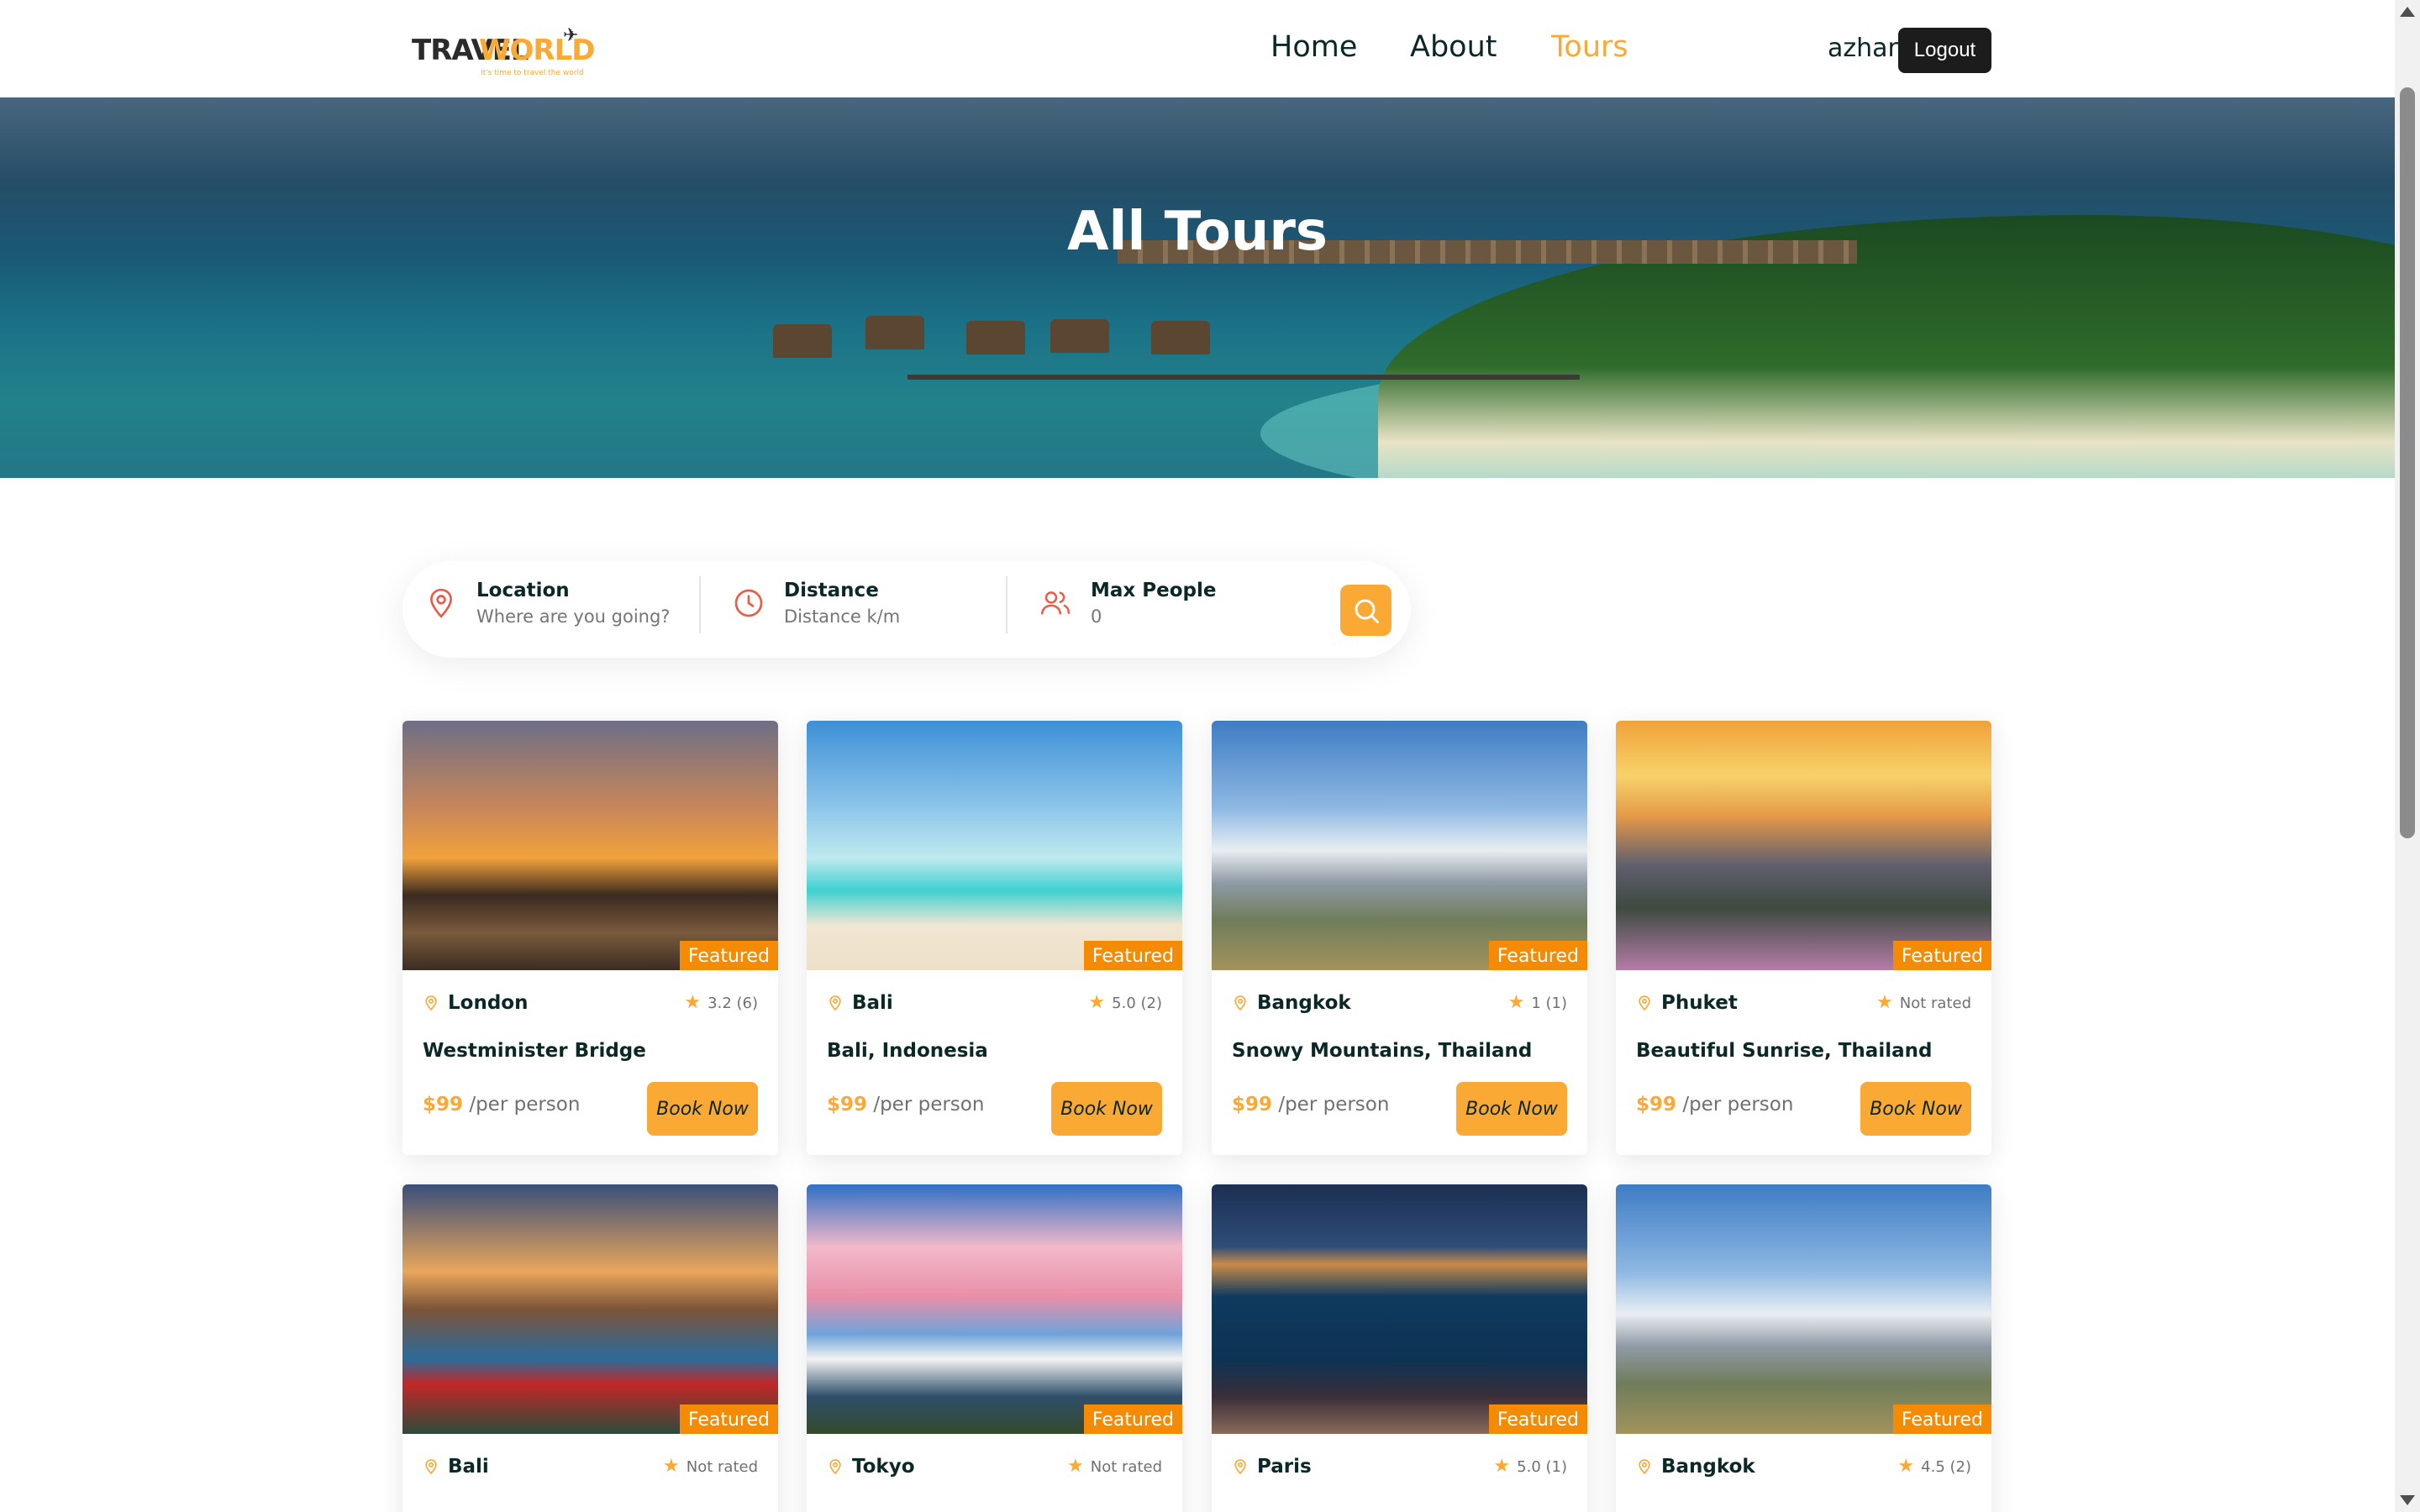  I want to click on tour-location: Bangkok, so click(1291, 1003).